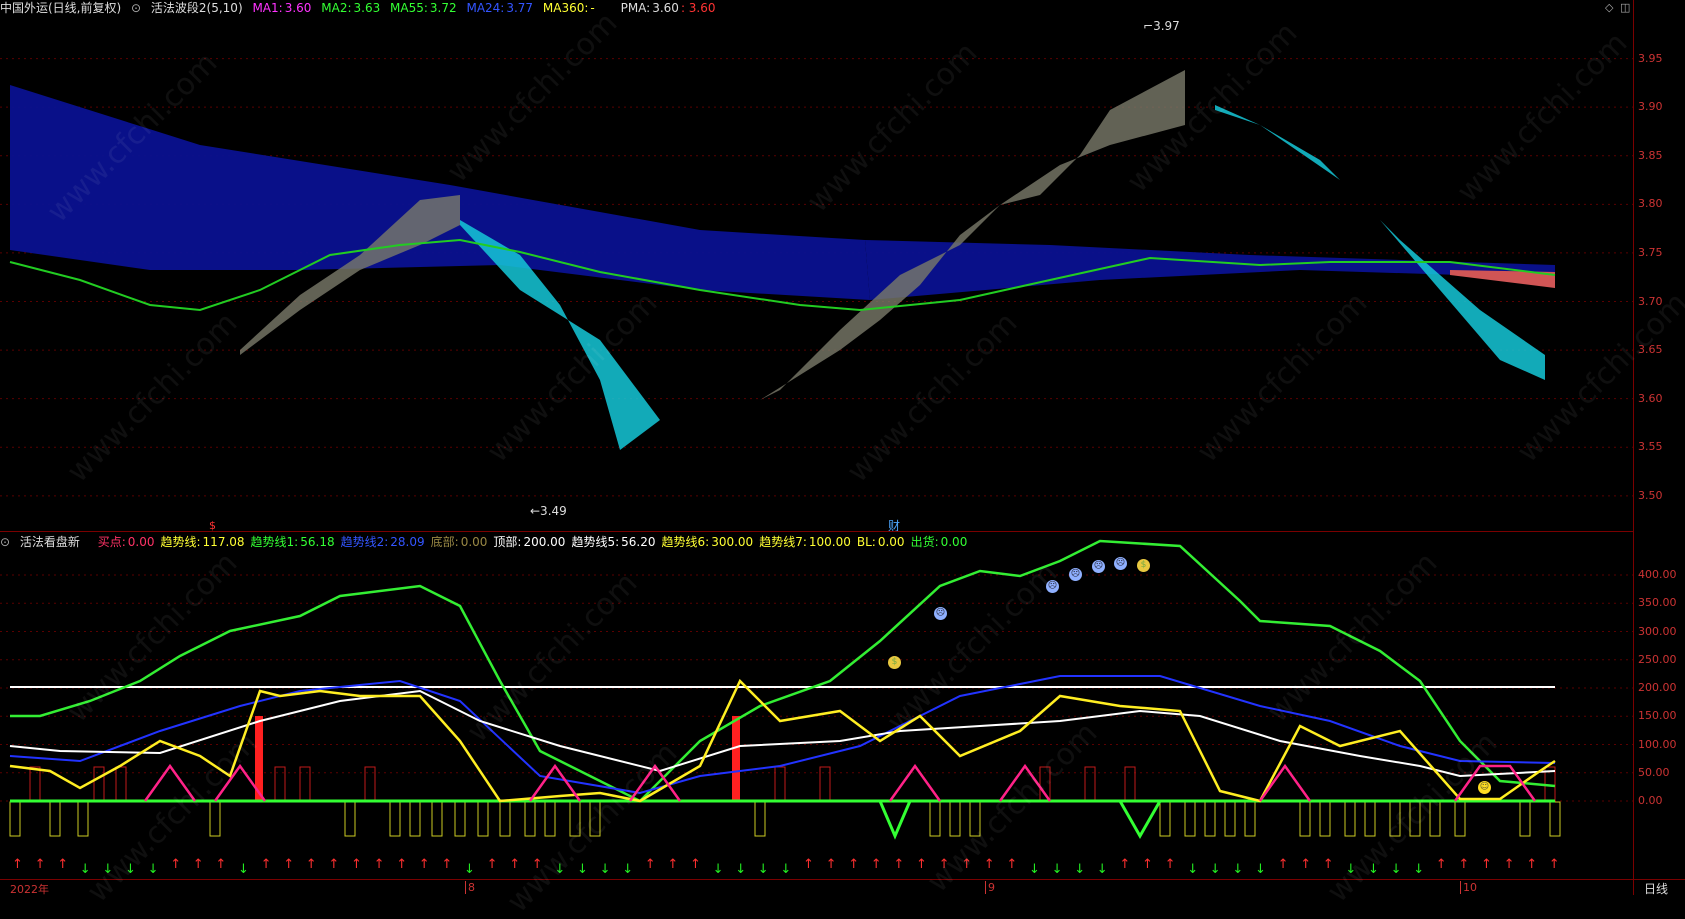  What do you see at coordinates (1625, 7) in the screenshot?
I see `panel-toggle-icon: ◫` at bounding box center [1625, 7].